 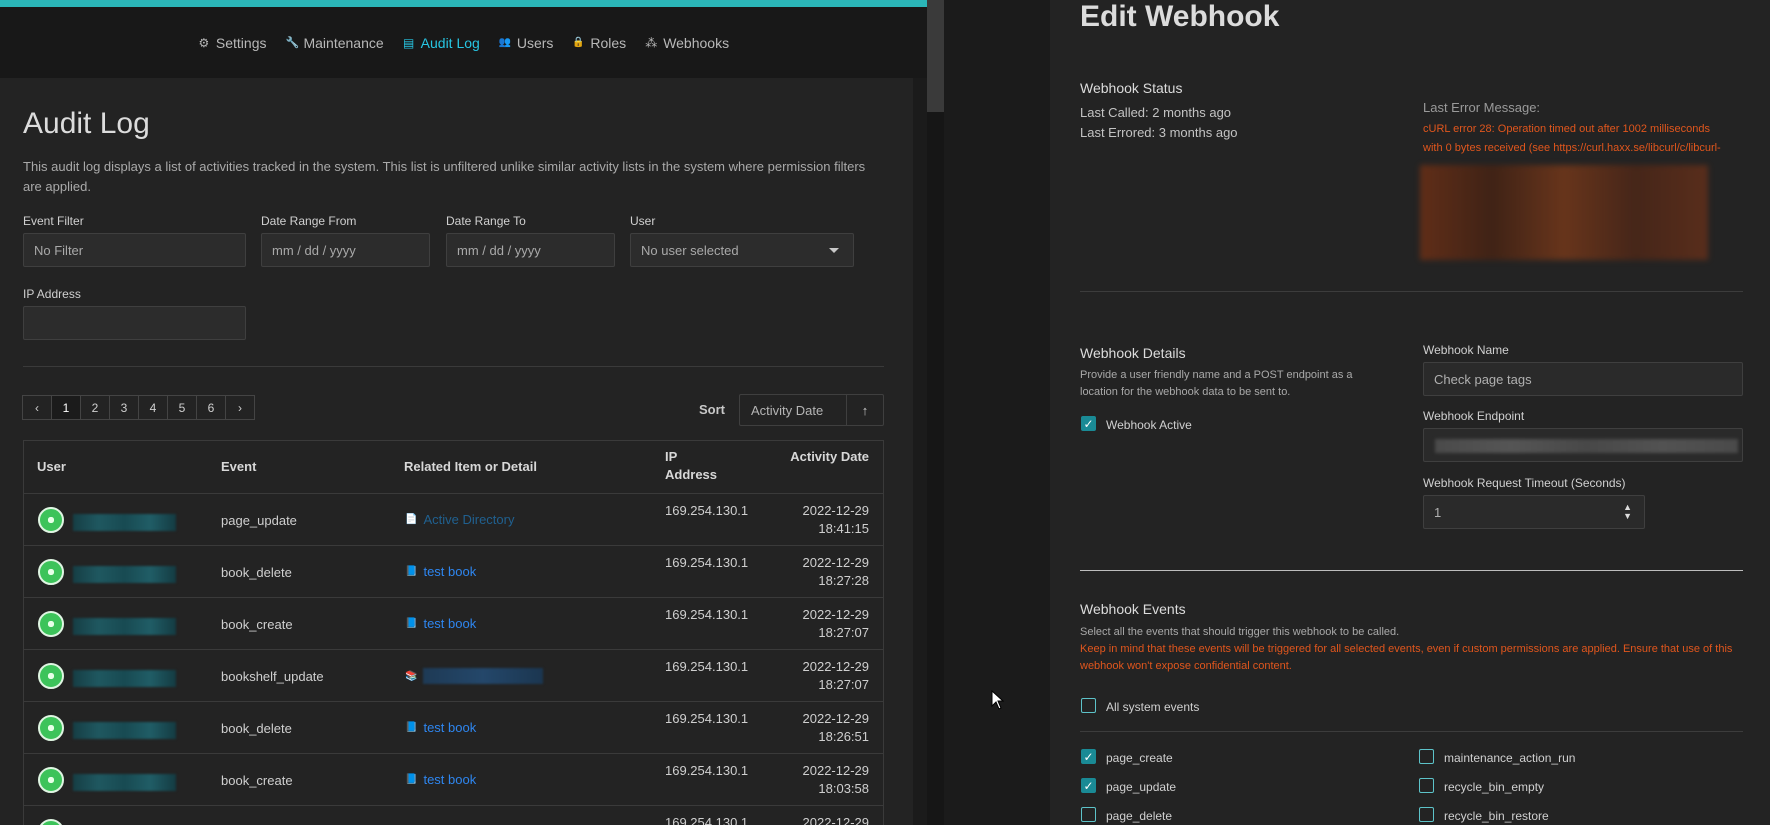 I want to click on event-page-update-checkbox: ✓, so click(x=1088, y=785).